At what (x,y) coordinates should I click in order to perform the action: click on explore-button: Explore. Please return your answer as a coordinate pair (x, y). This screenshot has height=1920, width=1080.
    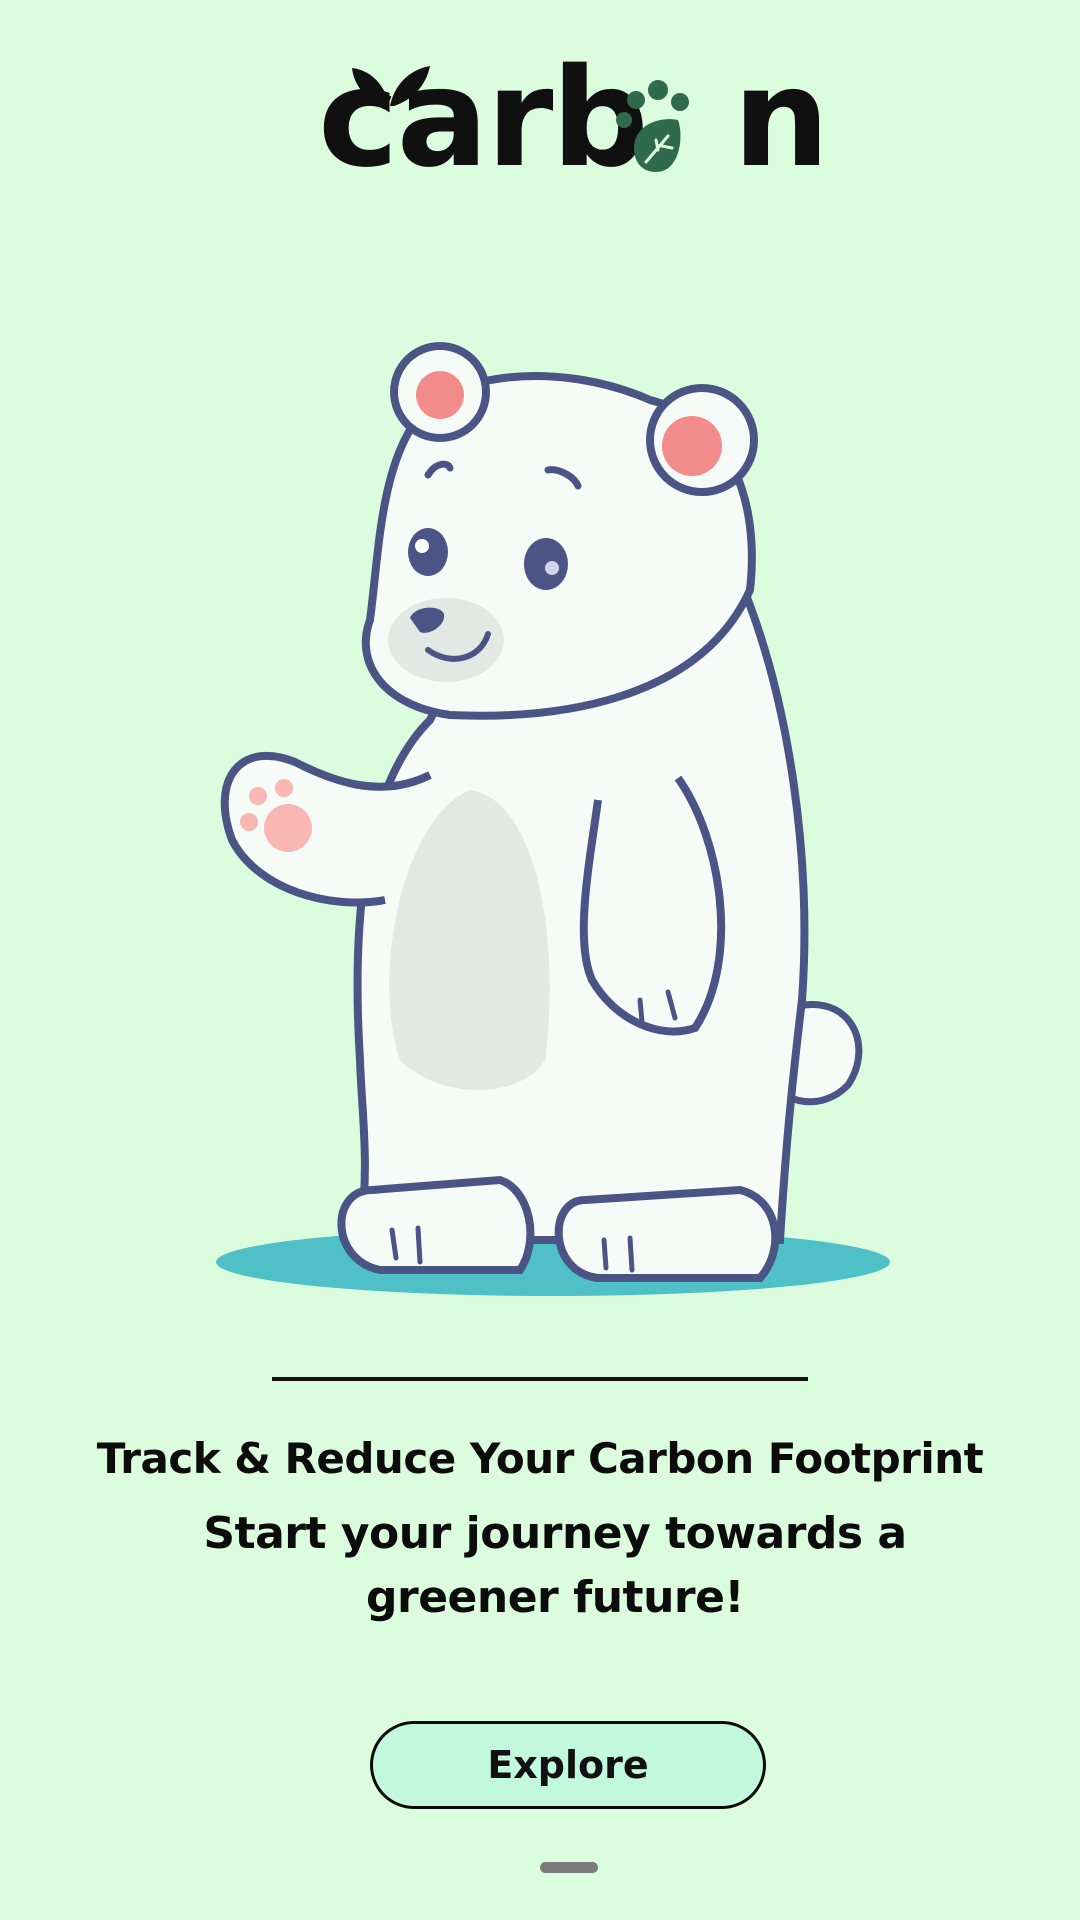
    Looking at the image, I should click on (568, 1765).